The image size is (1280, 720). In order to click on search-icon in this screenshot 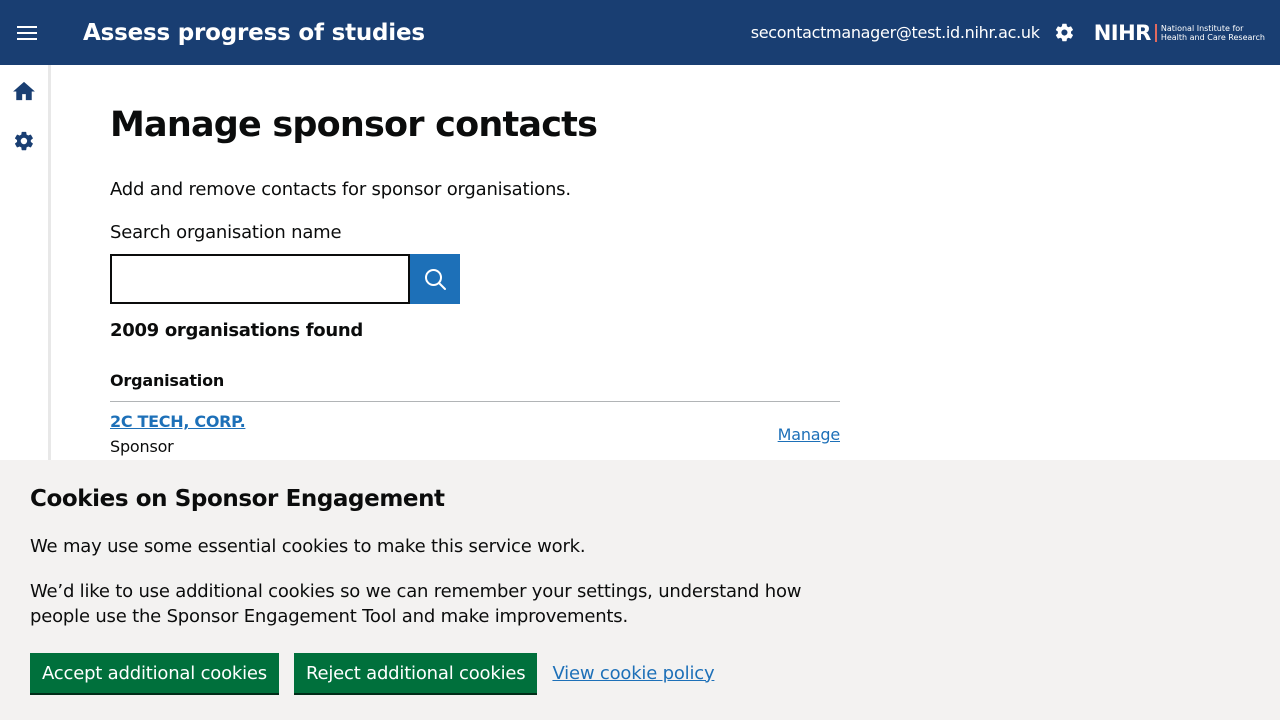, I will do `click(435, 279)`.